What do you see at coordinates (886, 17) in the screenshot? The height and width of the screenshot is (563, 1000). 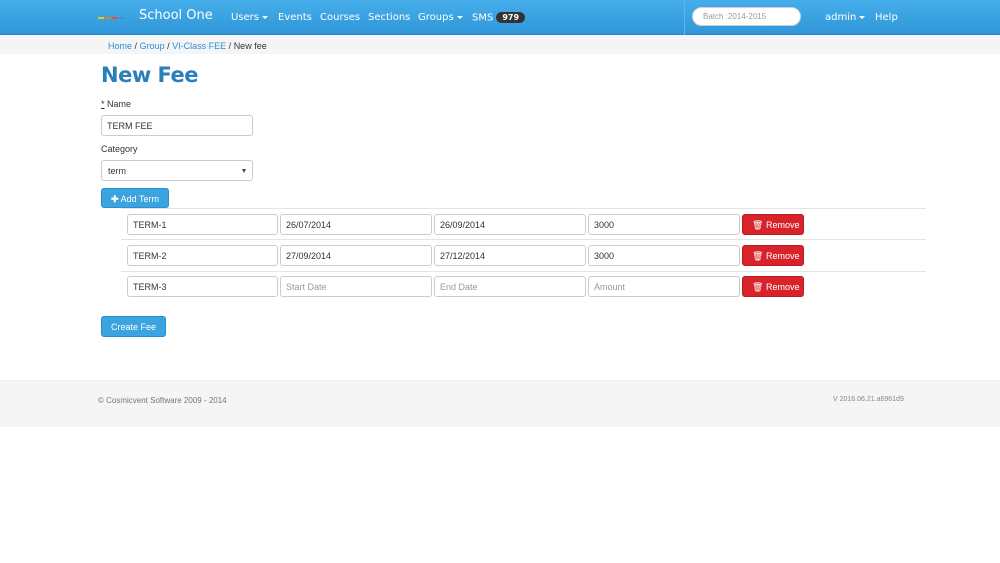 I see `nav-help: Help` at bounding box center [886, 17].